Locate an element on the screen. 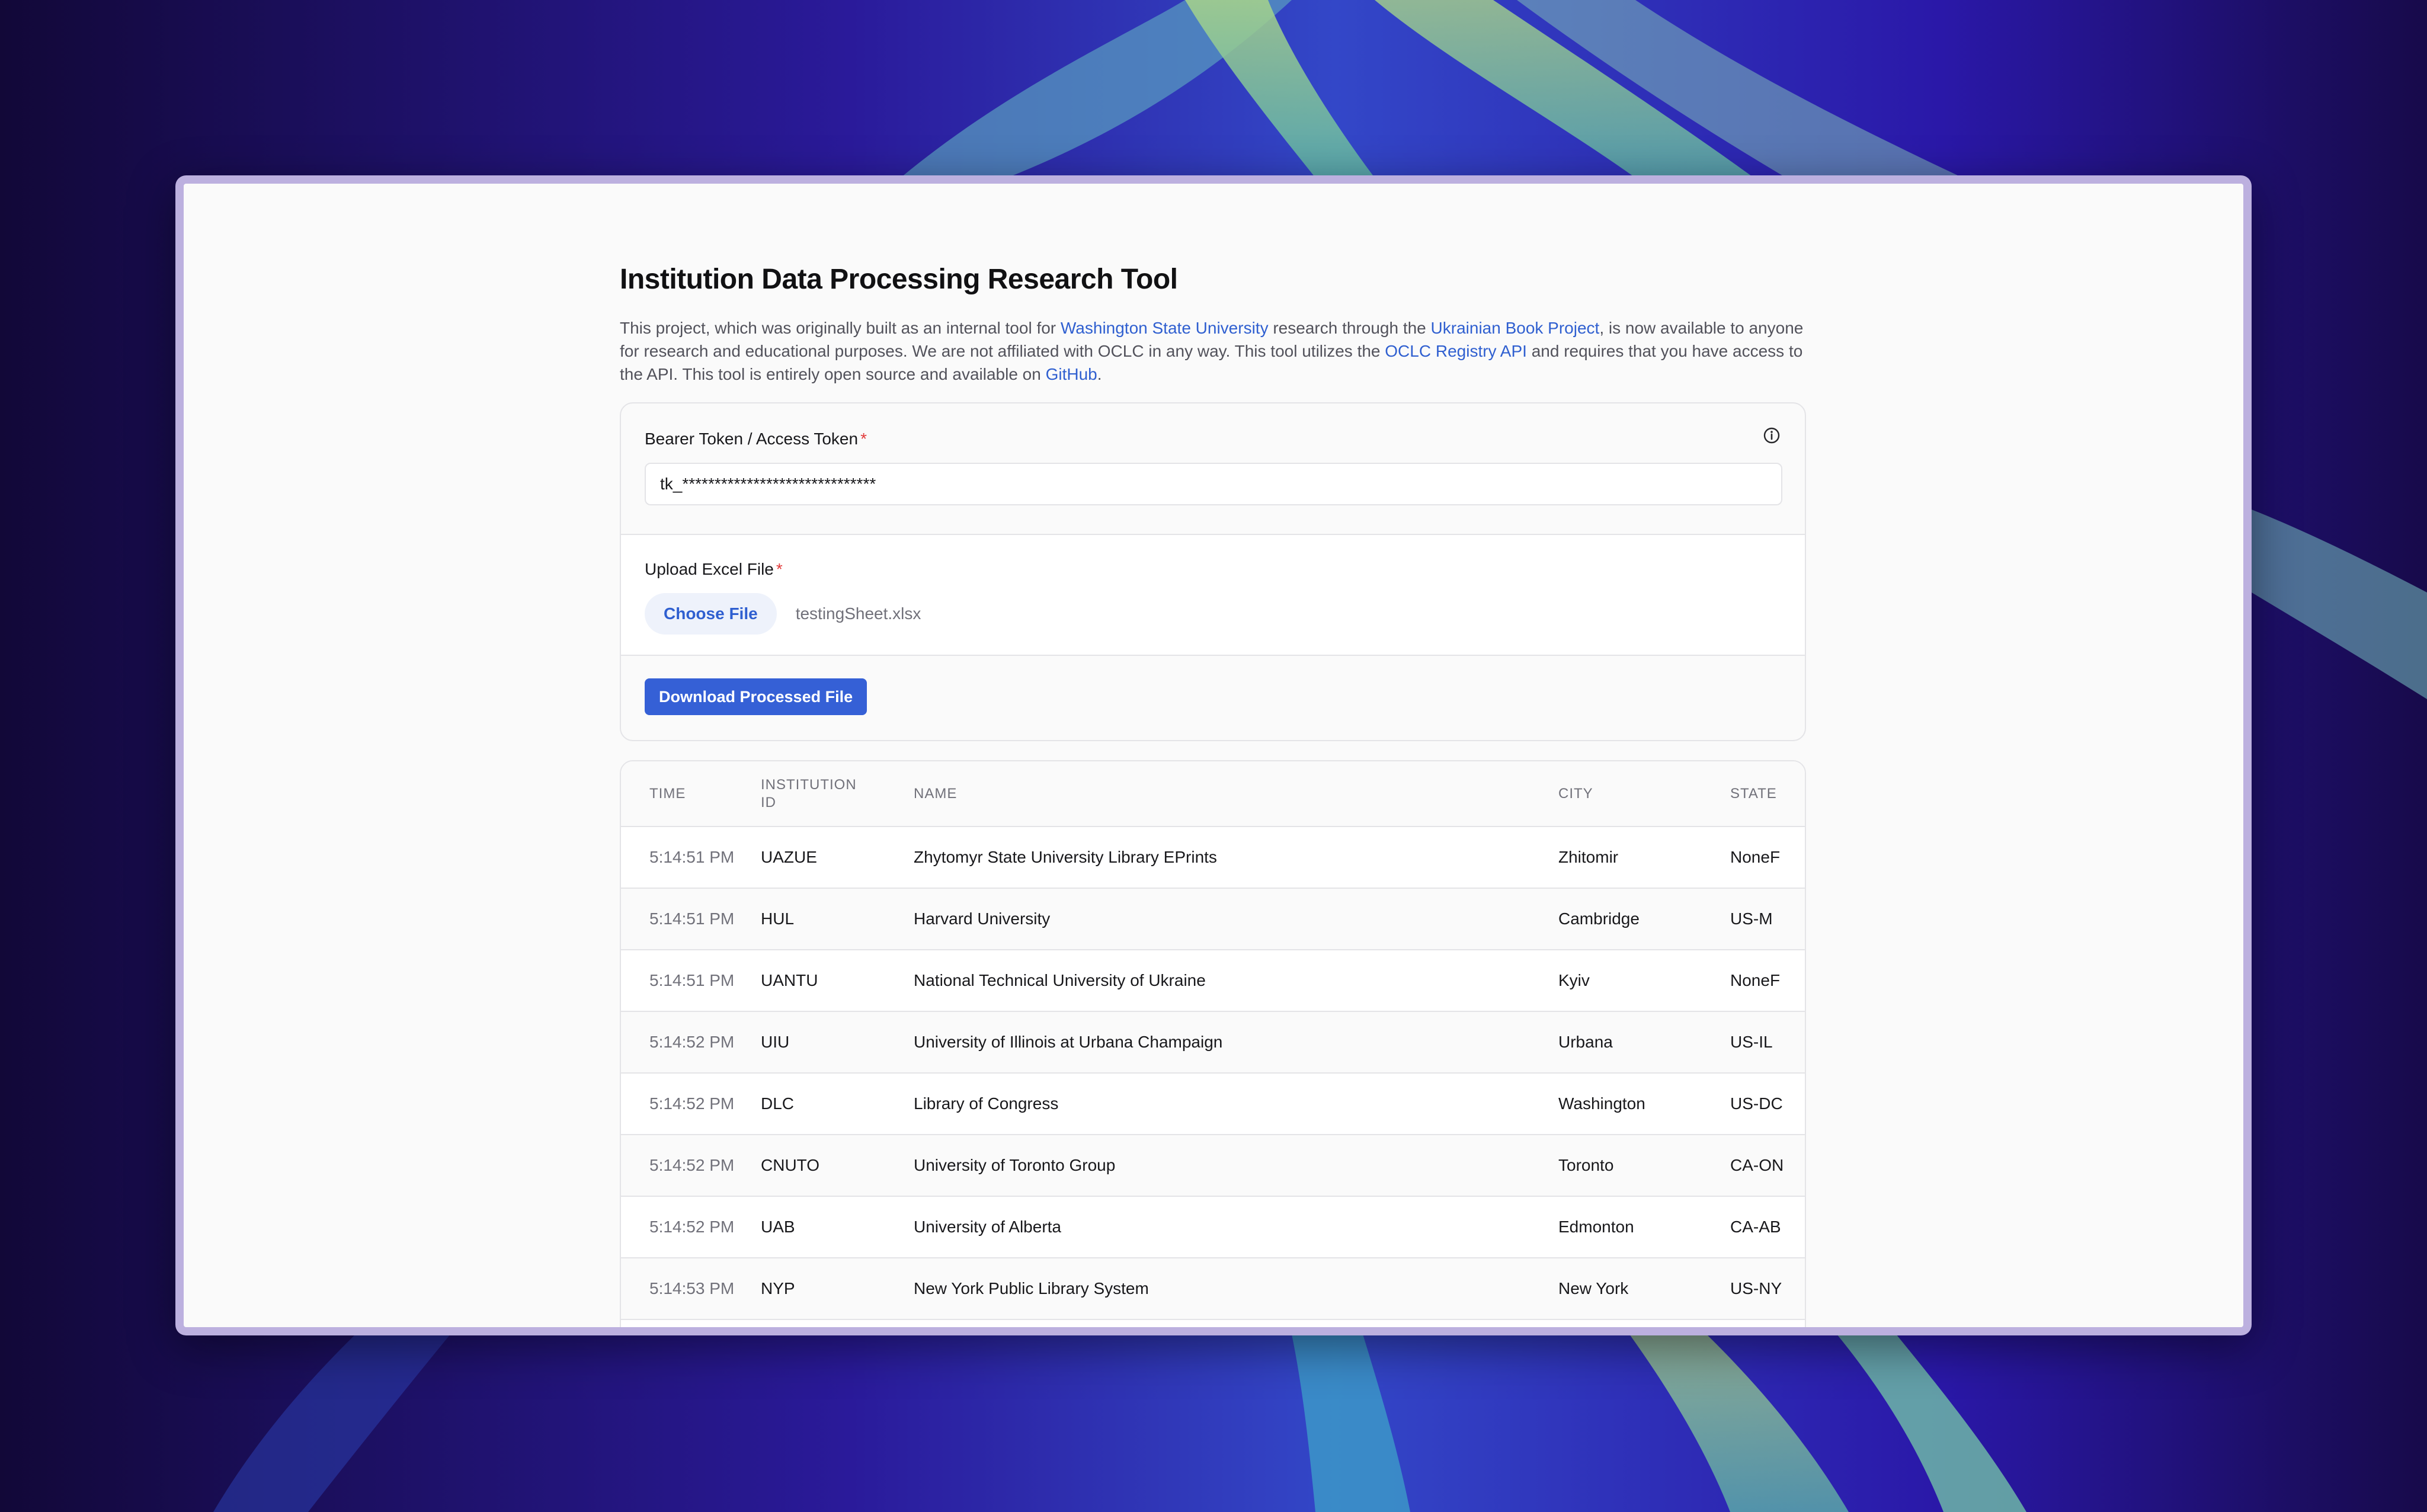 This screenshot has width=2427, height=1512. column-header-institution-id-text: INSTITUTION ID is located at coordinates (809, 793).